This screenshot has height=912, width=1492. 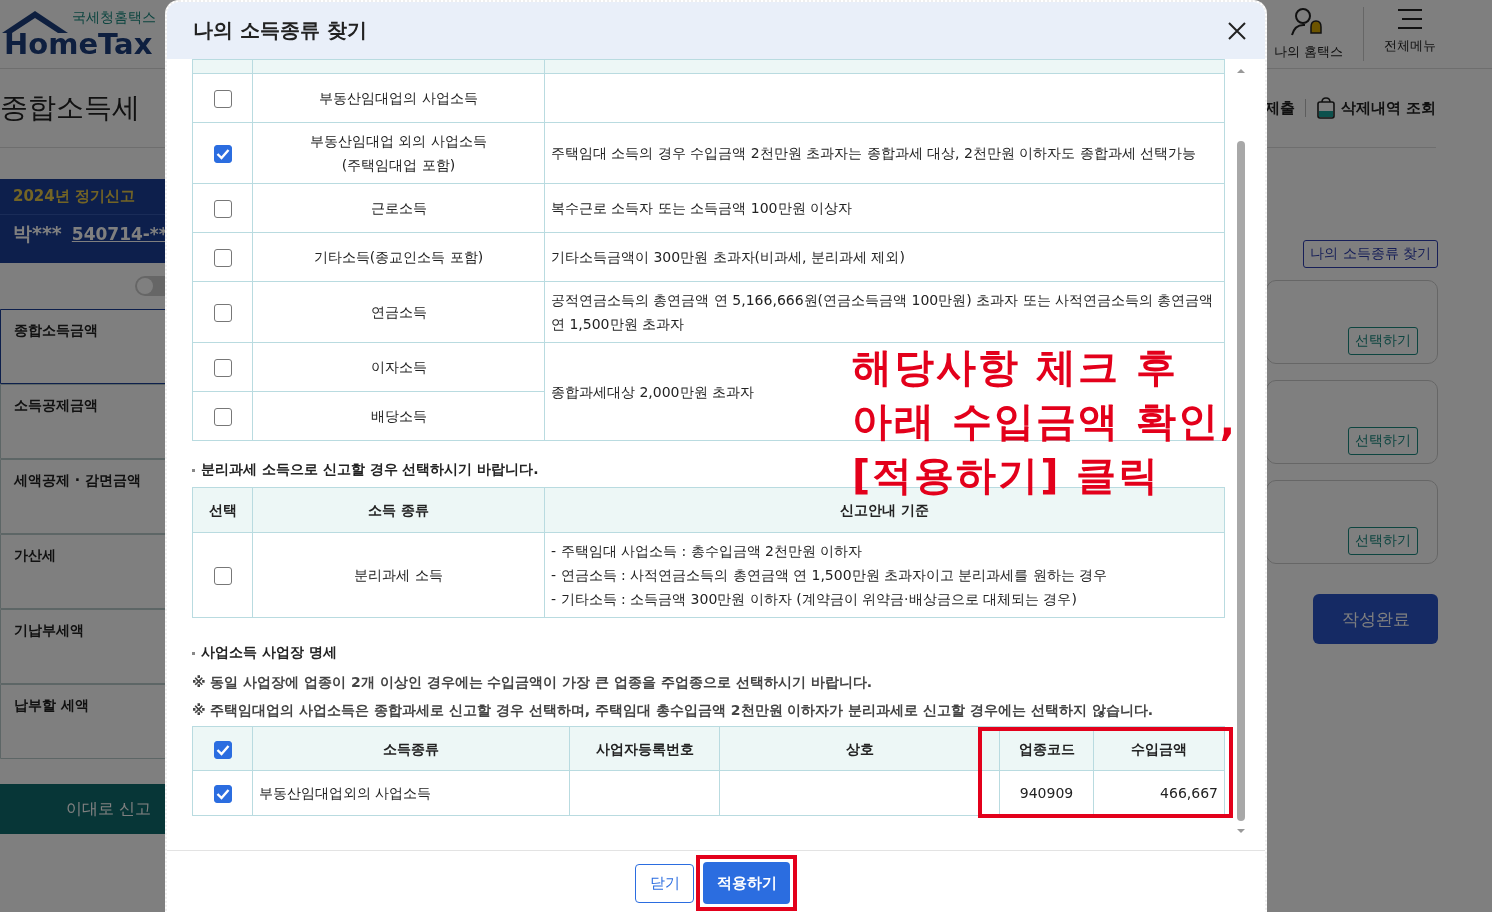 What do you see at coordinates (830, 575) in the screenshot?
I see `guide-line: - 연금소득 : 사적연금소득의 총연금액 연 1,500만원 초과자이고 분리과세를 원하는 경우` at bounding box center [830, 575].